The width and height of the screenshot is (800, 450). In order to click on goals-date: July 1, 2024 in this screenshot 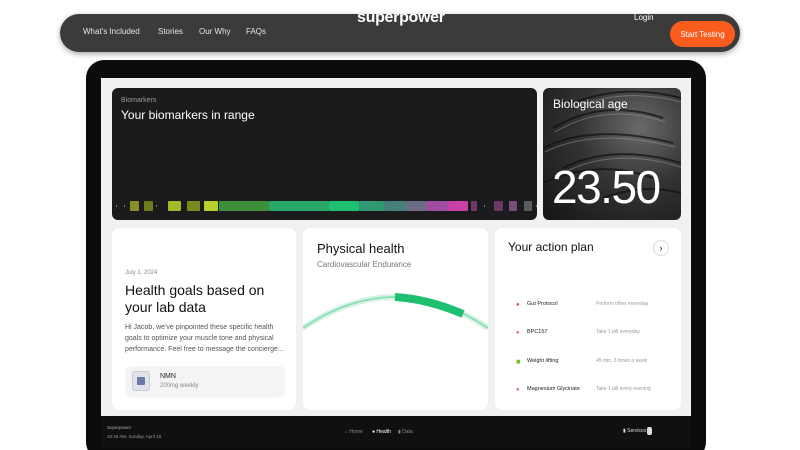, I will do `click(141, 273)`.